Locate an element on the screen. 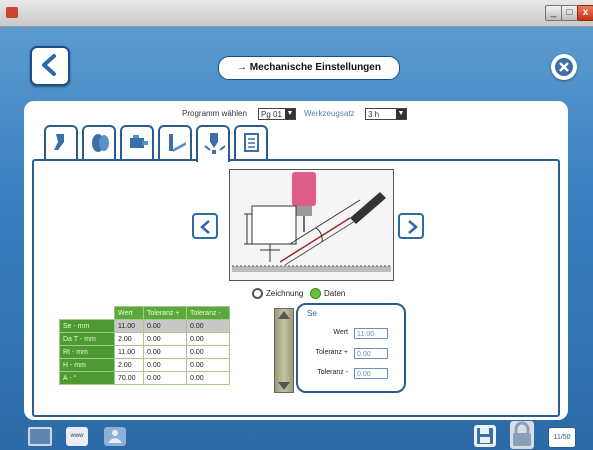 The width and height of the screenshot is (593, 450). value-field: 11.00 is located at coordinates (371, 333).